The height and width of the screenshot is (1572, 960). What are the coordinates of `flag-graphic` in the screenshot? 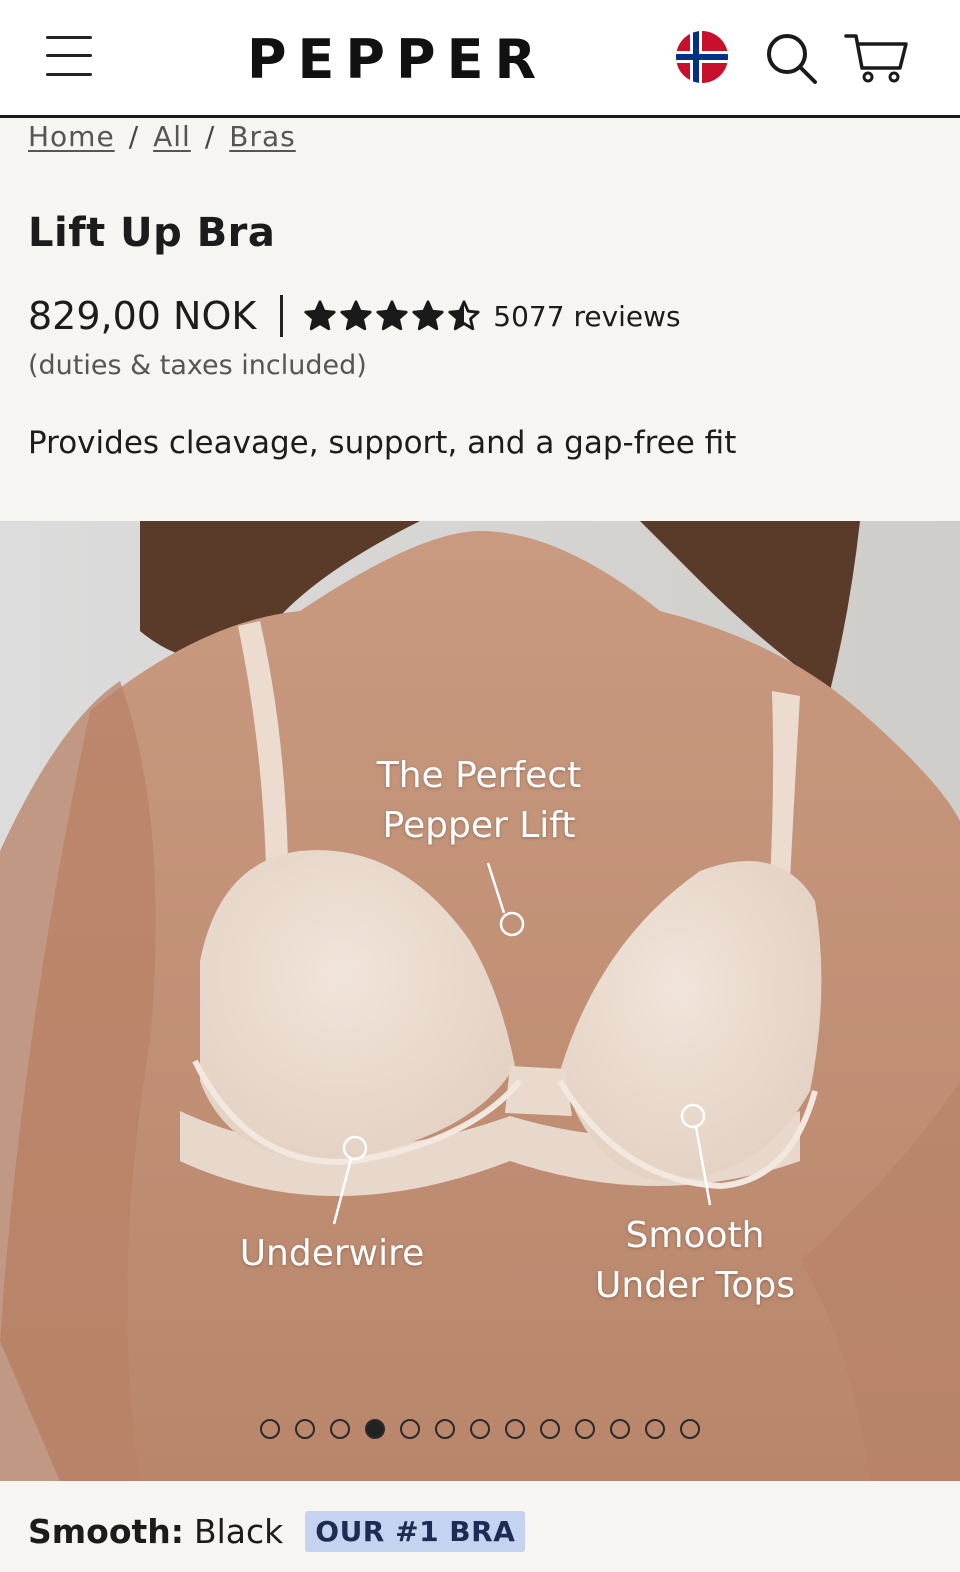 It's located at (702, 57).